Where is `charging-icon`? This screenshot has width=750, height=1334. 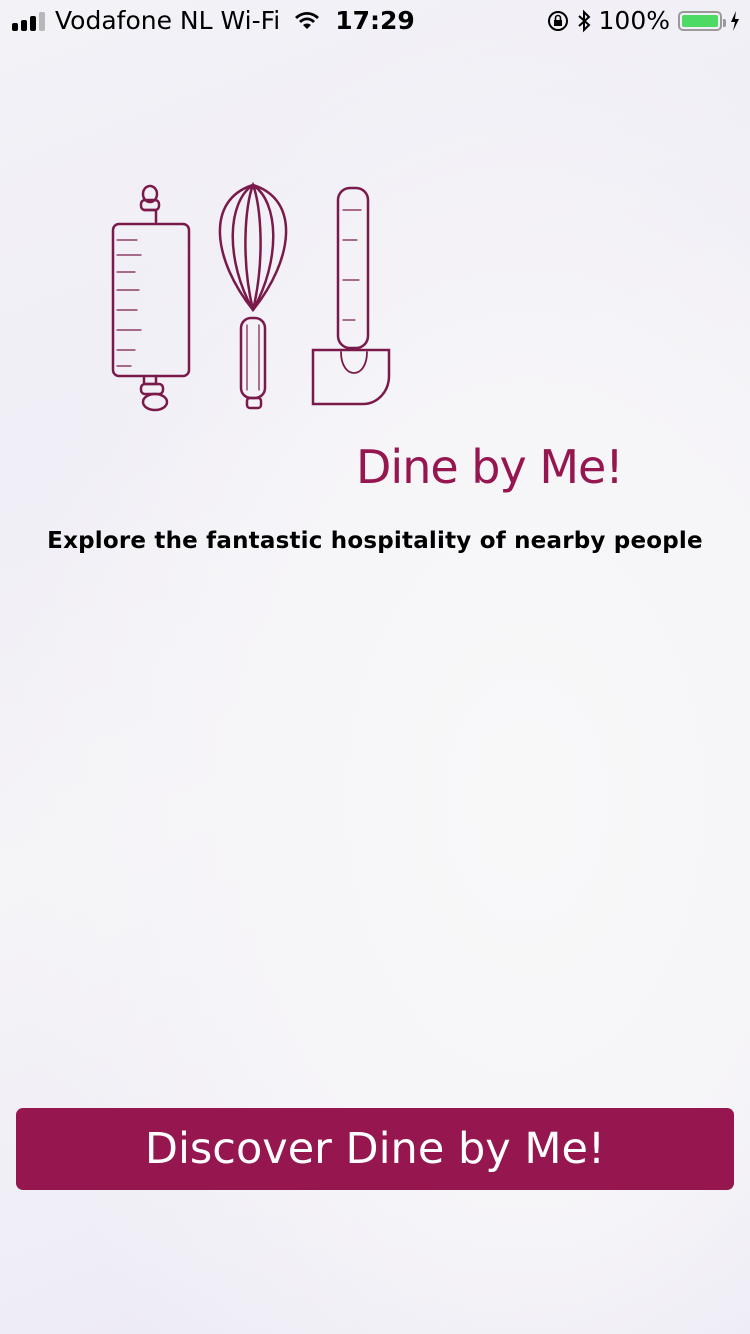 charging-icon is located at coordinates (735, 20).